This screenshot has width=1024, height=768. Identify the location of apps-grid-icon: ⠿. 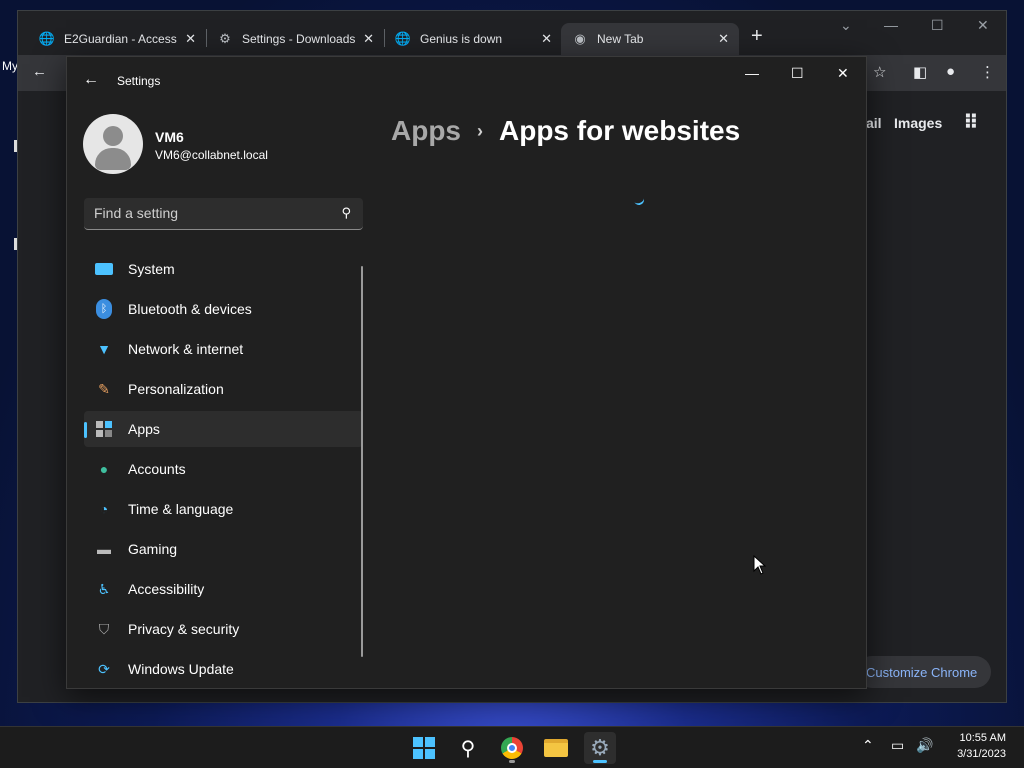
(971, 122).